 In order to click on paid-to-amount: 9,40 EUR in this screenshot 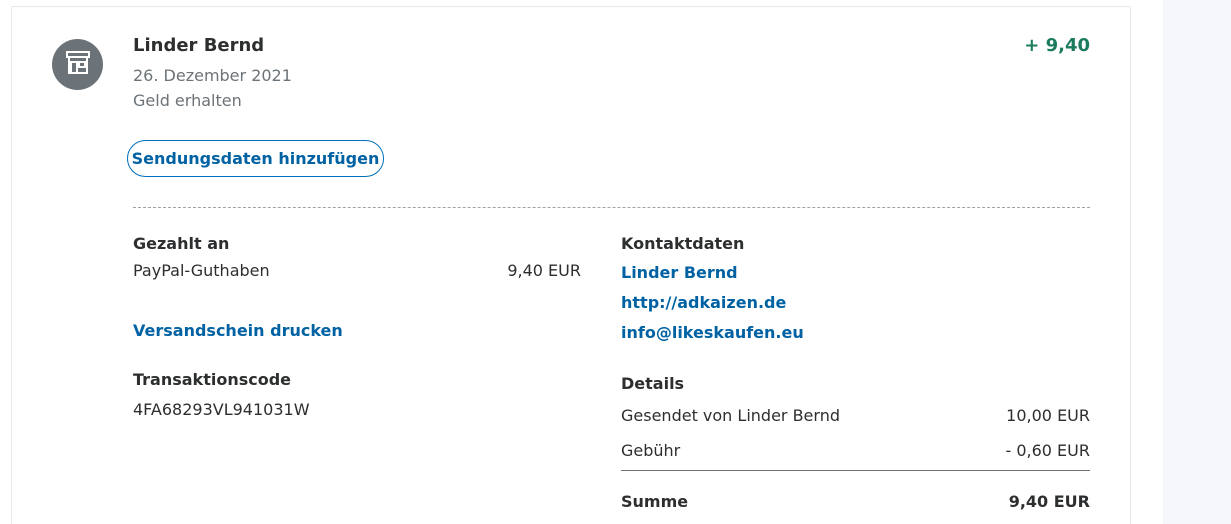, I will do `click(544, 270)`.